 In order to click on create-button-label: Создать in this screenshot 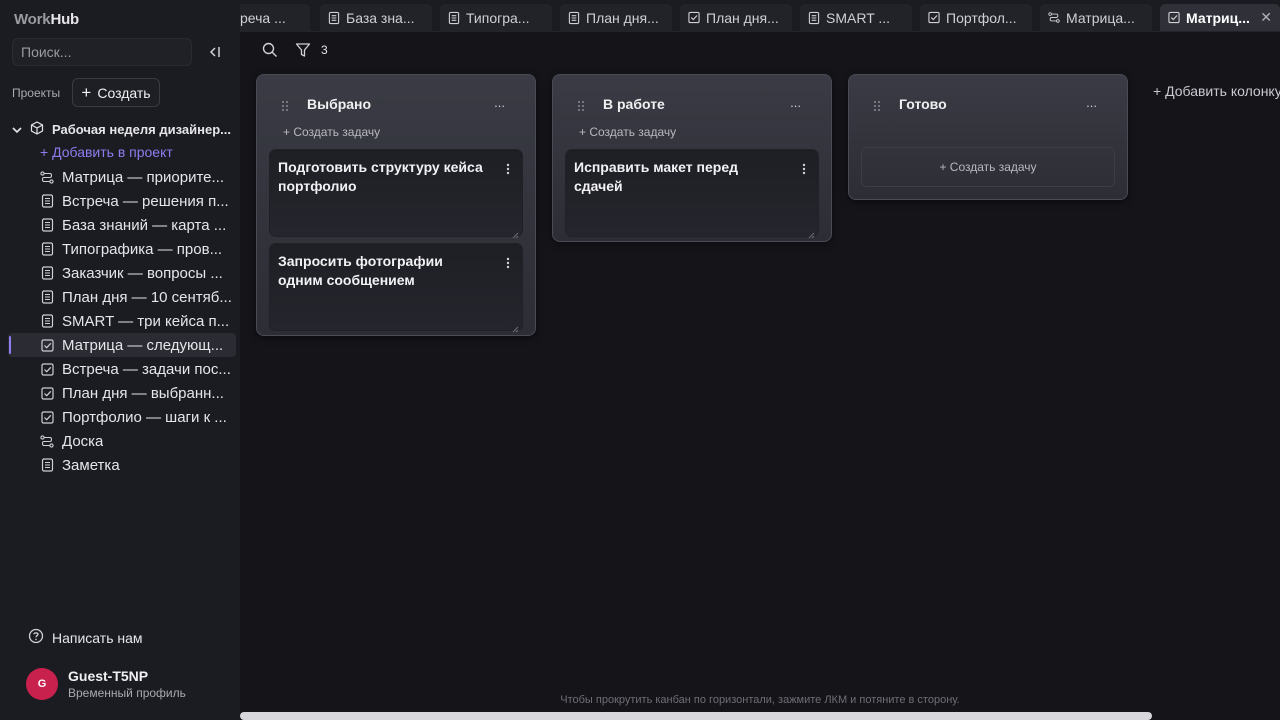, I will do `click(124, 92)`.